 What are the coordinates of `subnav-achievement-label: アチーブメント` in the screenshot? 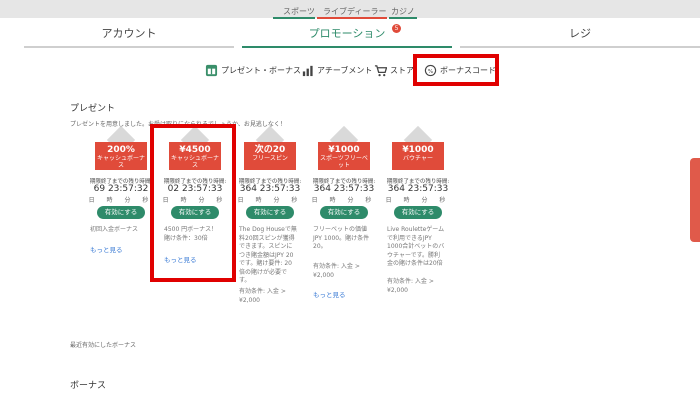 It's located at (345, 70).